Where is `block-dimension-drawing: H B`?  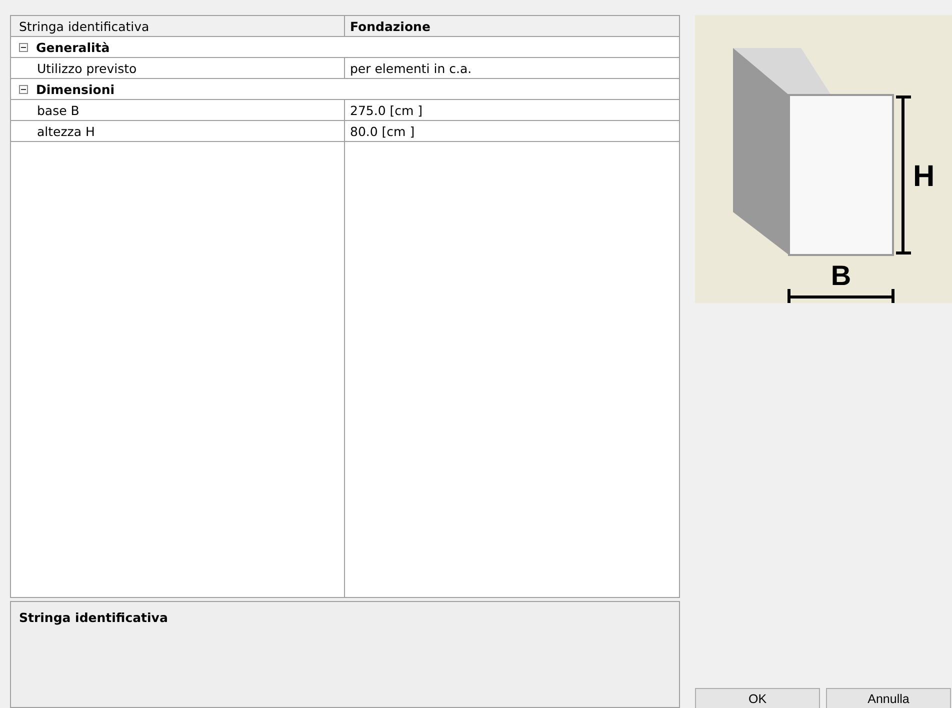 block-dimension-drawing: H B is located at coordinates (823, 159).